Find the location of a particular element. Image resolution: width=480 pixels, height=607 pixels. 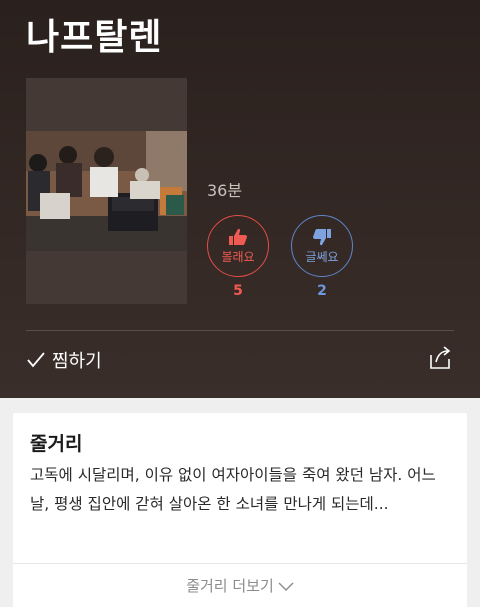

poster-scene is located at coordinates (106, 191).